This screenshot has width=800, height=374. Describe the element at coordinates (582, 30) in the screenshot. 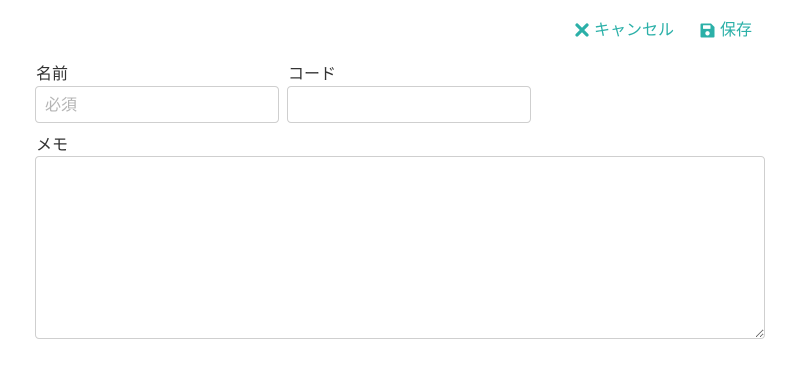

I see `close-icon` at that location.